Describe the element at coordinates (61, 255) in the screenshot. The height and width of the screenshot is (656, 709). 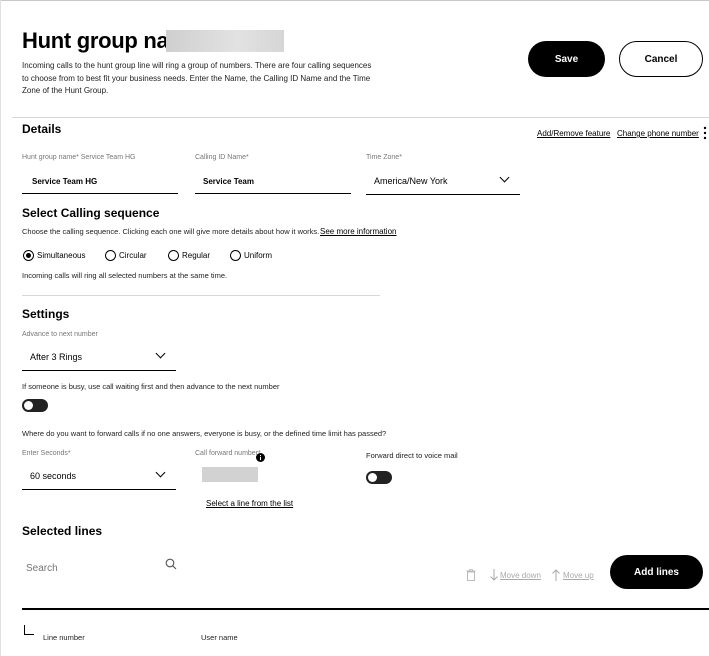
I see `radio-simultaneous-label: Simultaneous` at that location.